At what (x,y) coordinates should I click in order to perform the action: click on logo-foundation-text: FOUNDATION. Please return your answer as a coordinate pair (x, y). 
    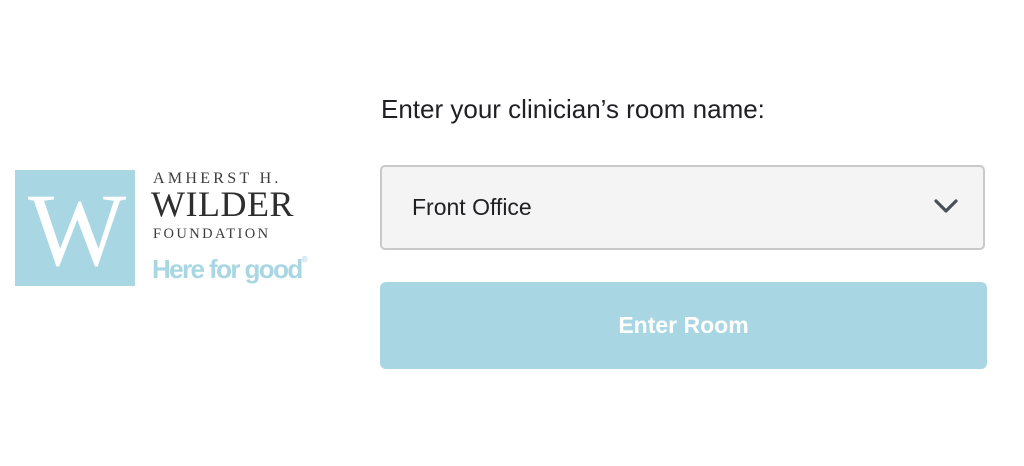
    Looking at the image, I should click on (212, 234).